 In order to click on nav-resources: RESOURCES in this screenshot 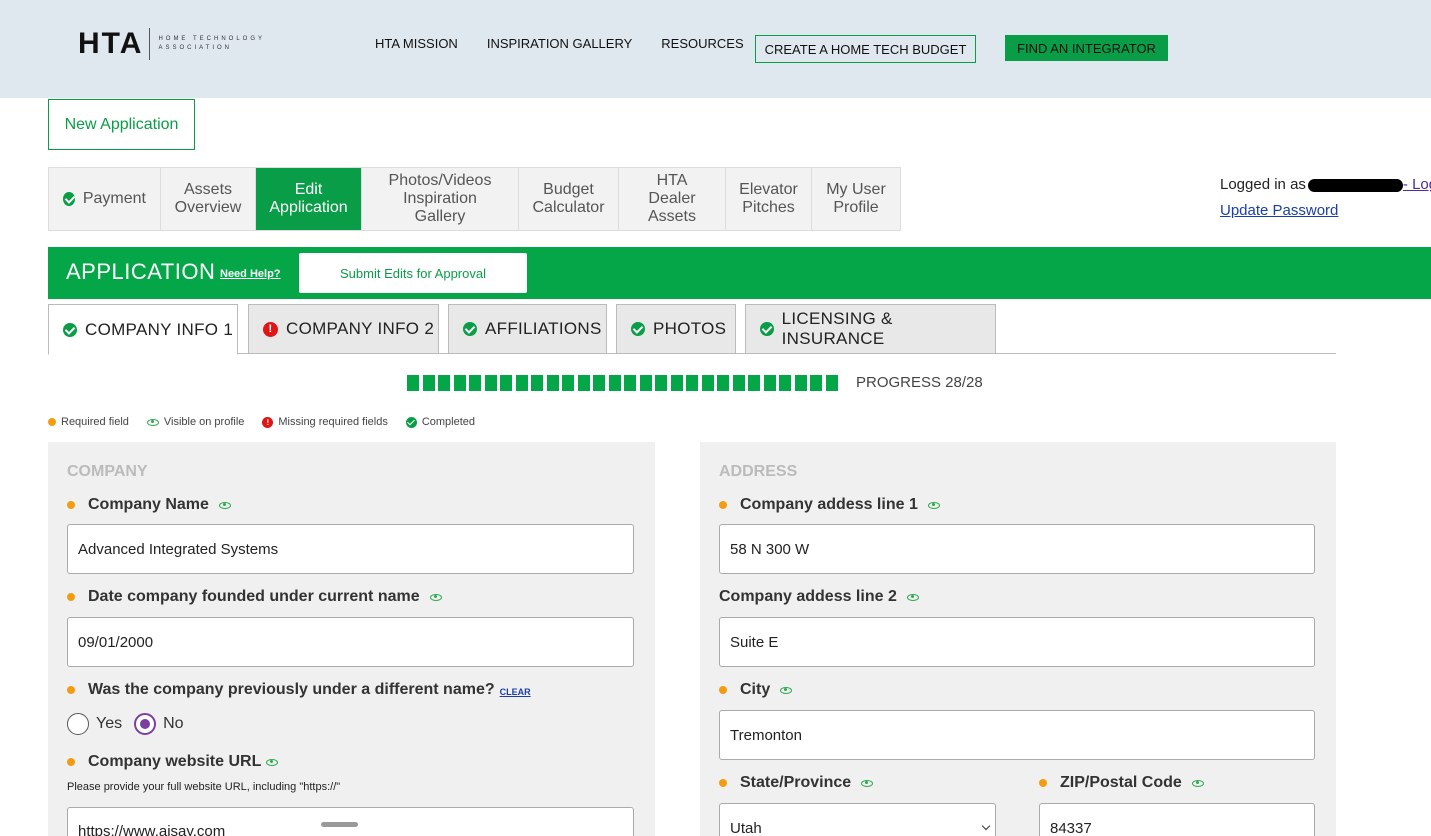, I will do `click(702, 43)`.